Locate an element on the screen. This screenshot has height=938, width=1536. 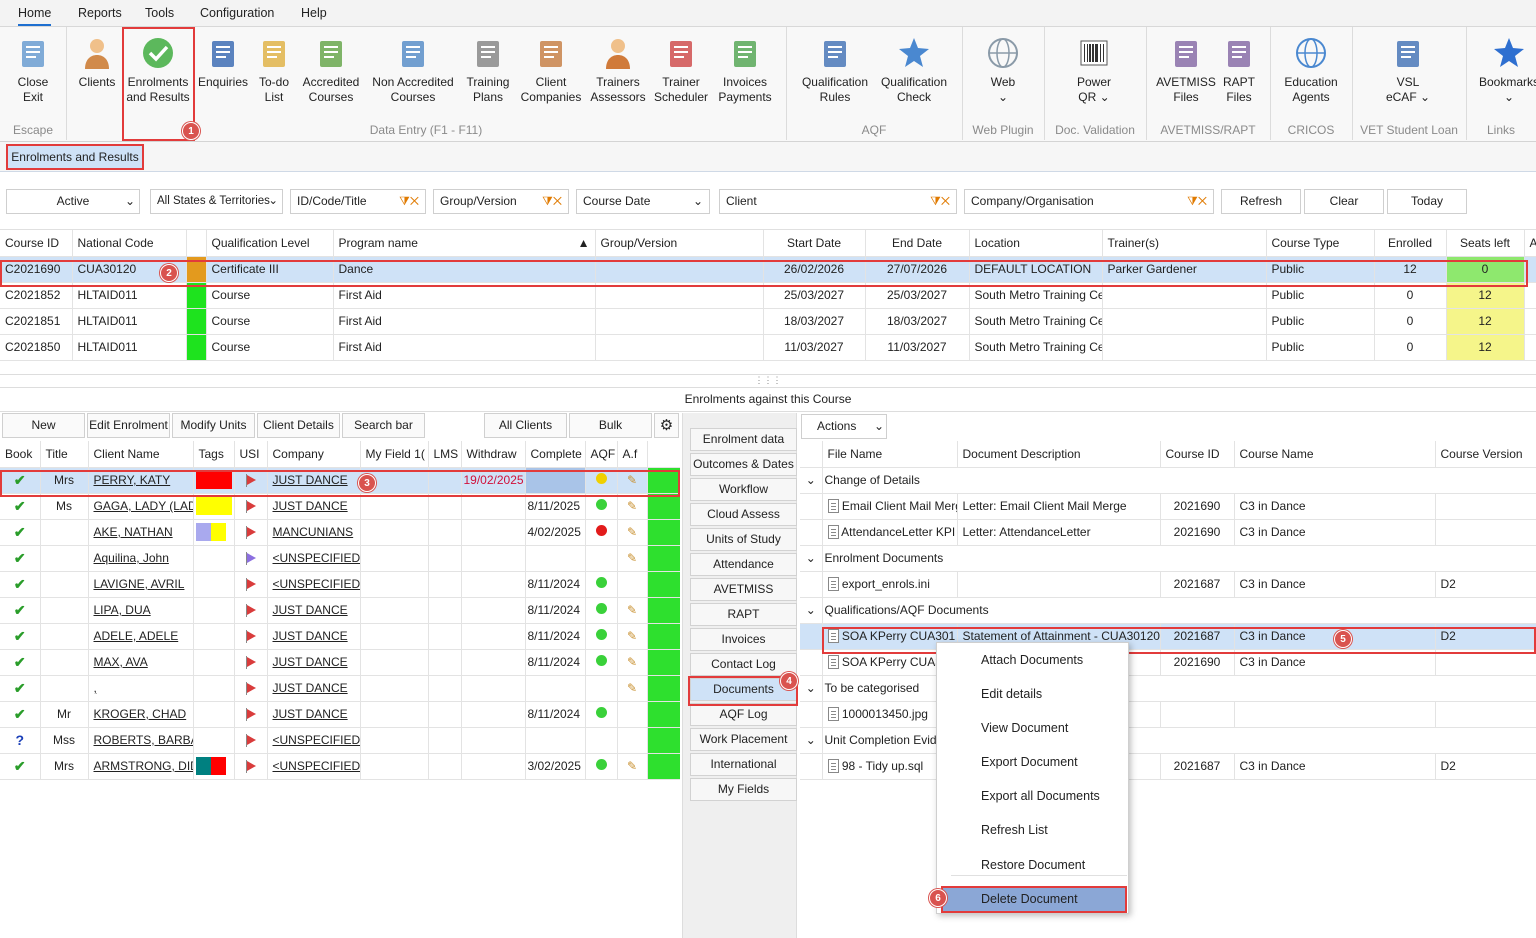
client-name-link: , is located at coordinates (141, 688).